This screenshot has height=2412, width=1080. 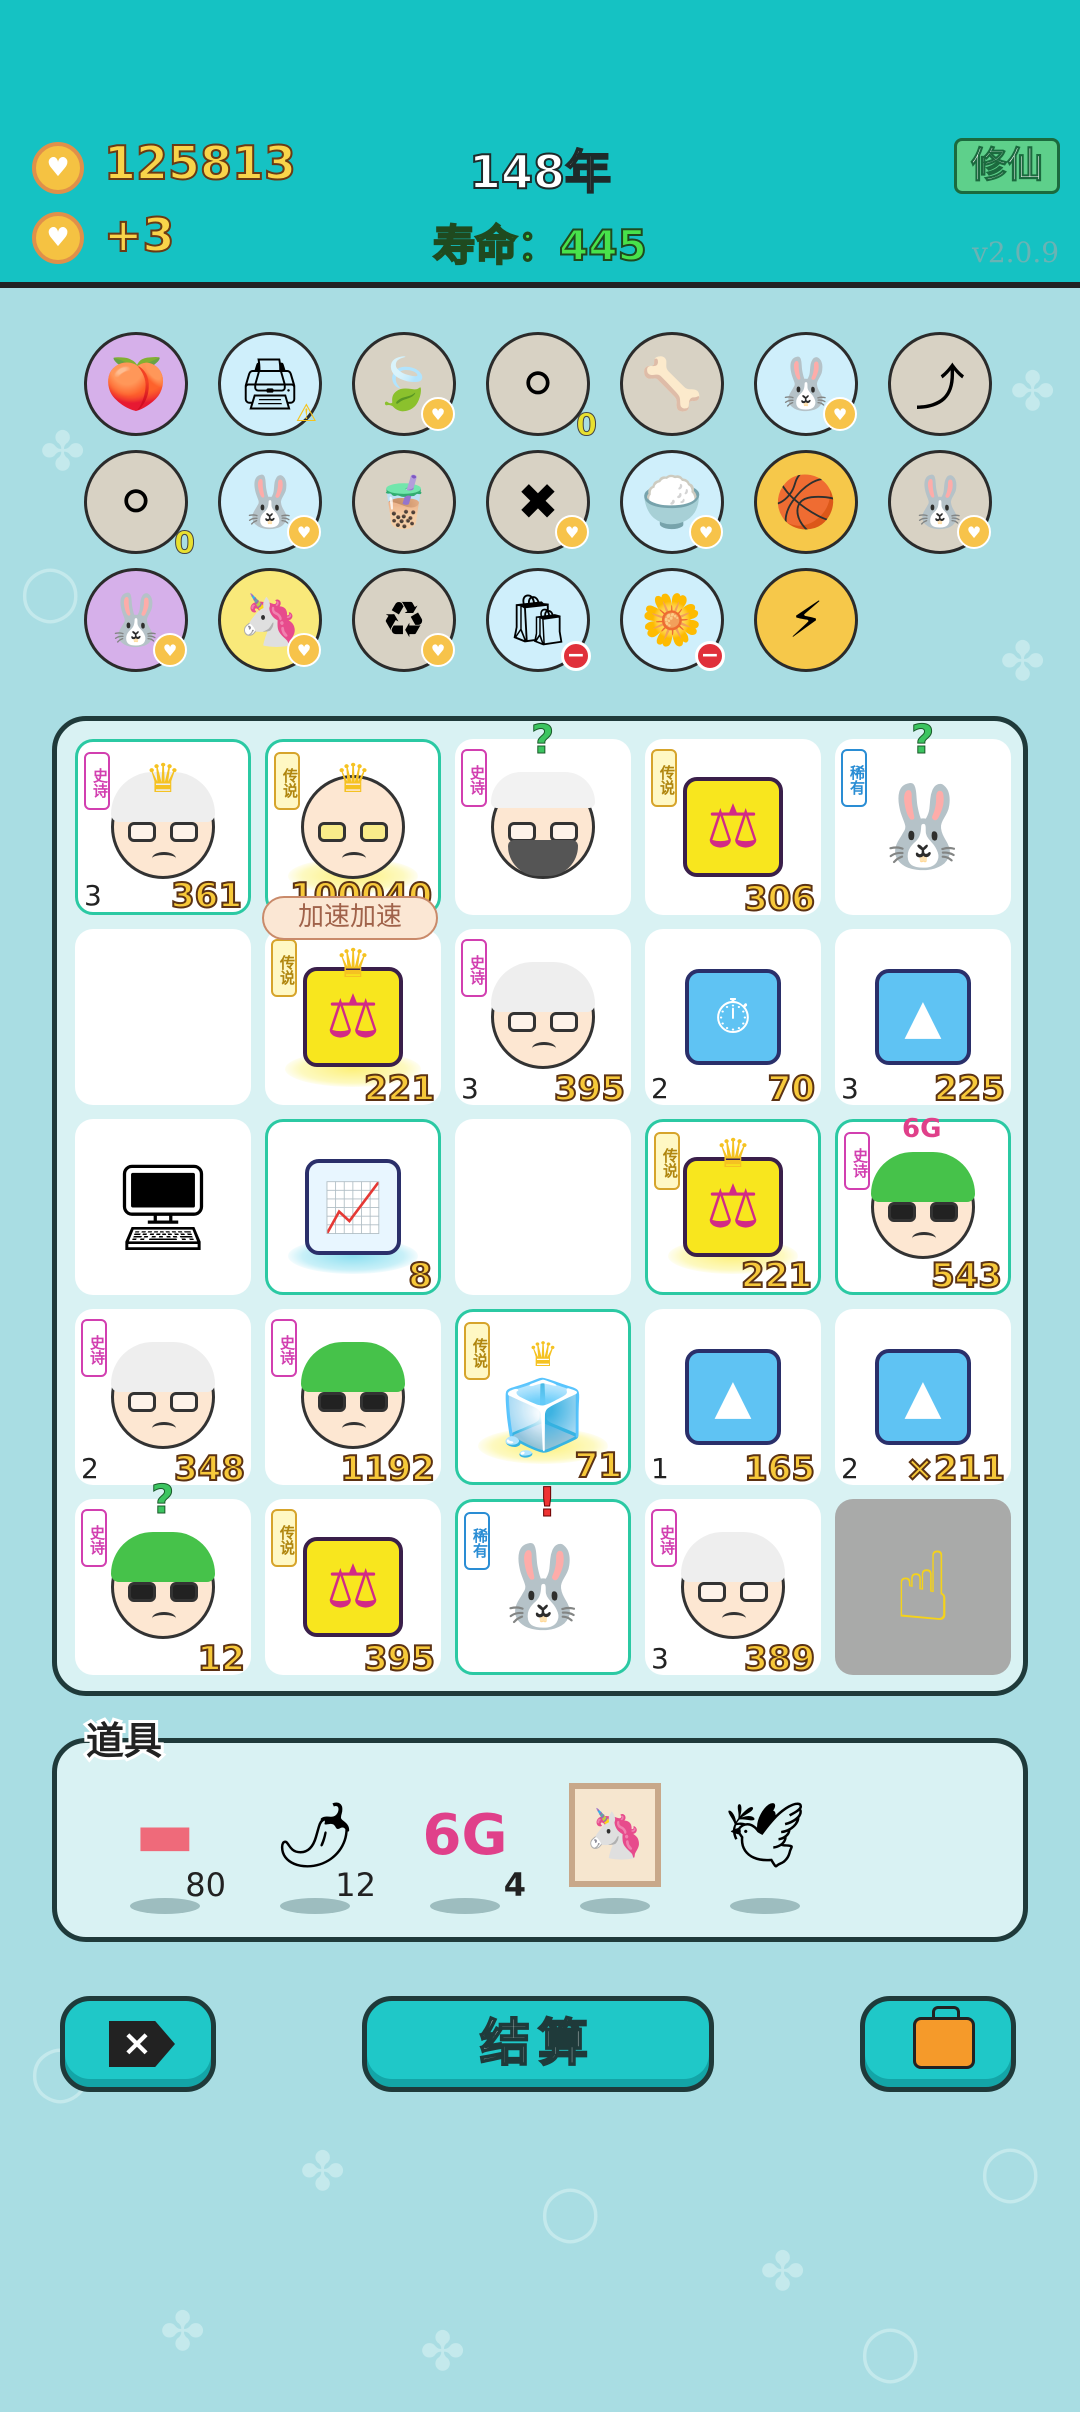 I want to click on board-cell: ▲ 3 225, so click(x=923, y=1019).